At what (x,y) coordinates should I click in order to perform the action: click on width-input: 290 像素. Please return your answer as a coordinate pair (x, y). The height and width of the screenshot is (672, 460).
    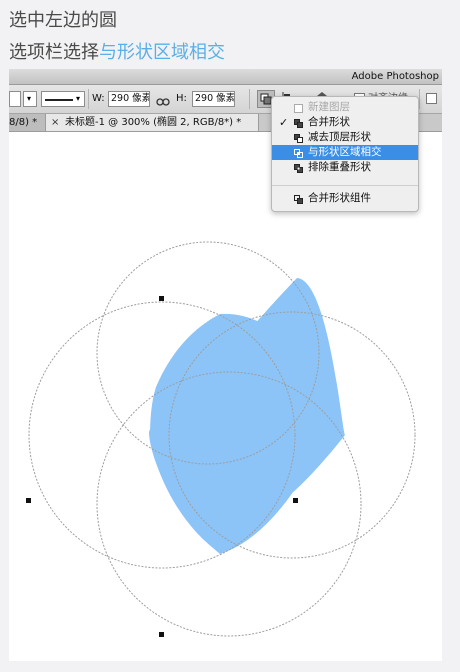
    Looking at the image, I should click on (129, 99).